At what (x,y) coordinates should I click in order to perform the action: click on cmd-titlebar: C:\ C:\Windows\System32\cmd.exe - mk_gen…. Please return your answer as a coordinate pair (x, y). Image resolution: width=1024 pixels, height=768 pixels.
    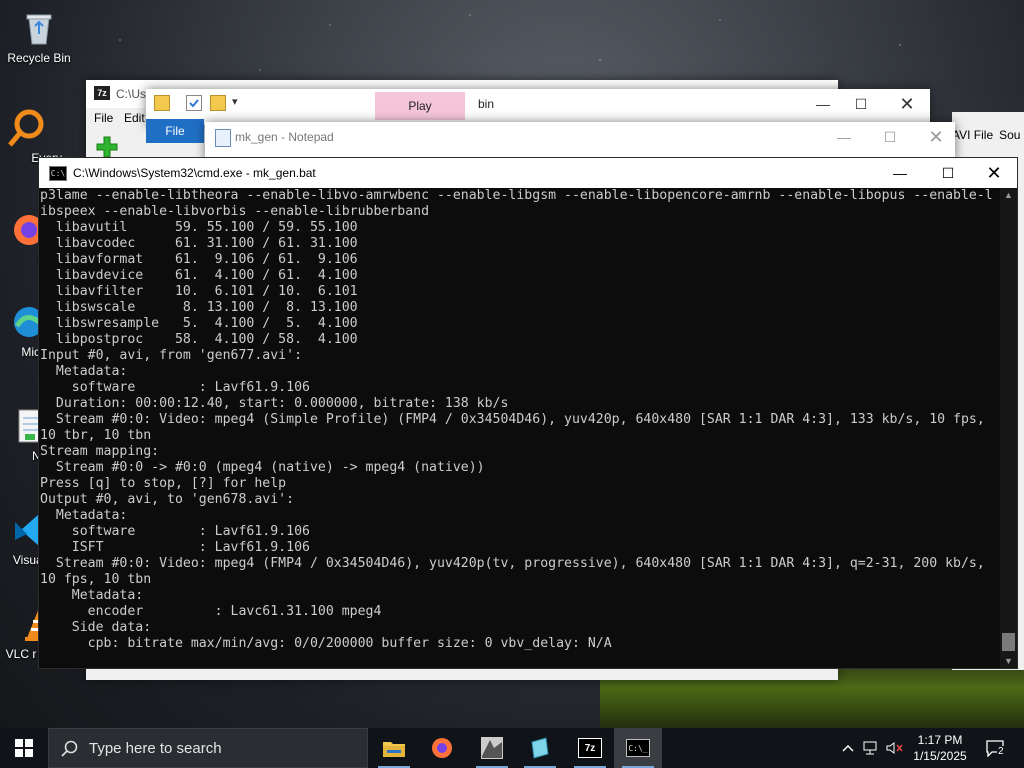
    Looking at the image, I should click on (528, 173).